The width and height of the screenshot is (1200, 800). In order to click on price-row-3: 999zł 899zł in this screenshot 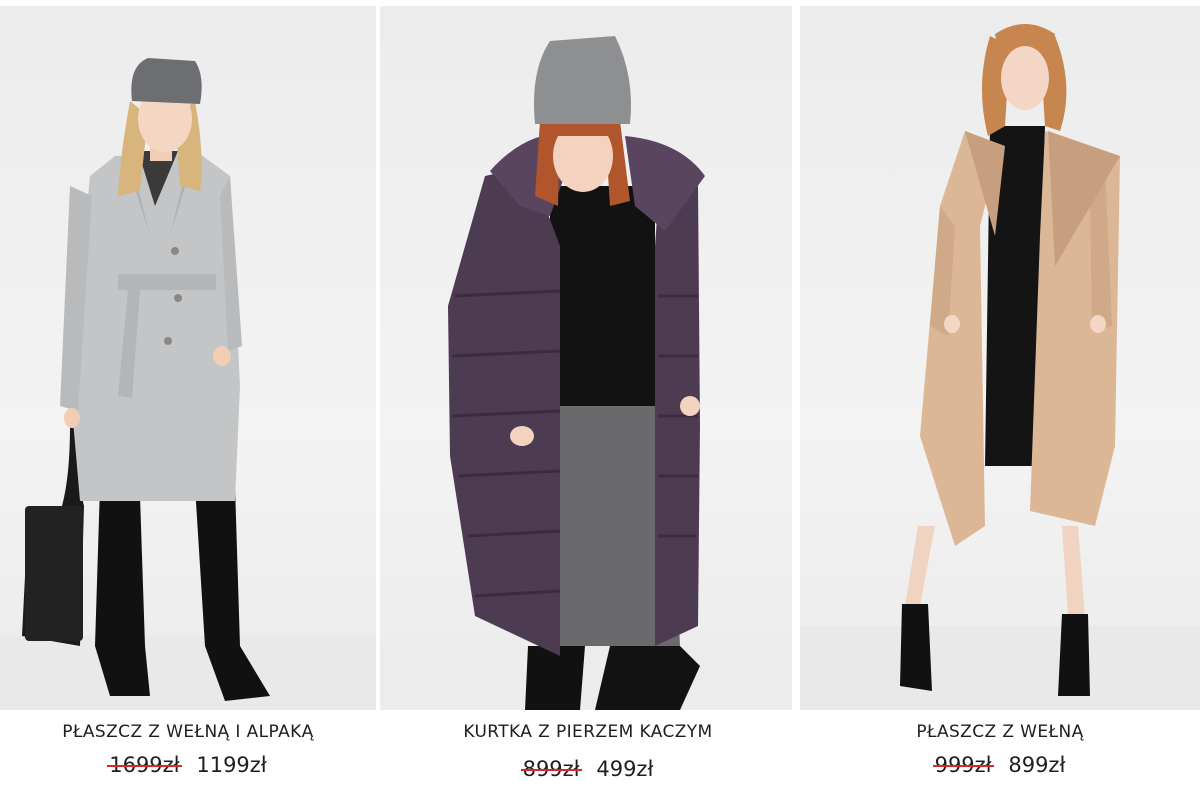, I will do `click(1000, 765)`.